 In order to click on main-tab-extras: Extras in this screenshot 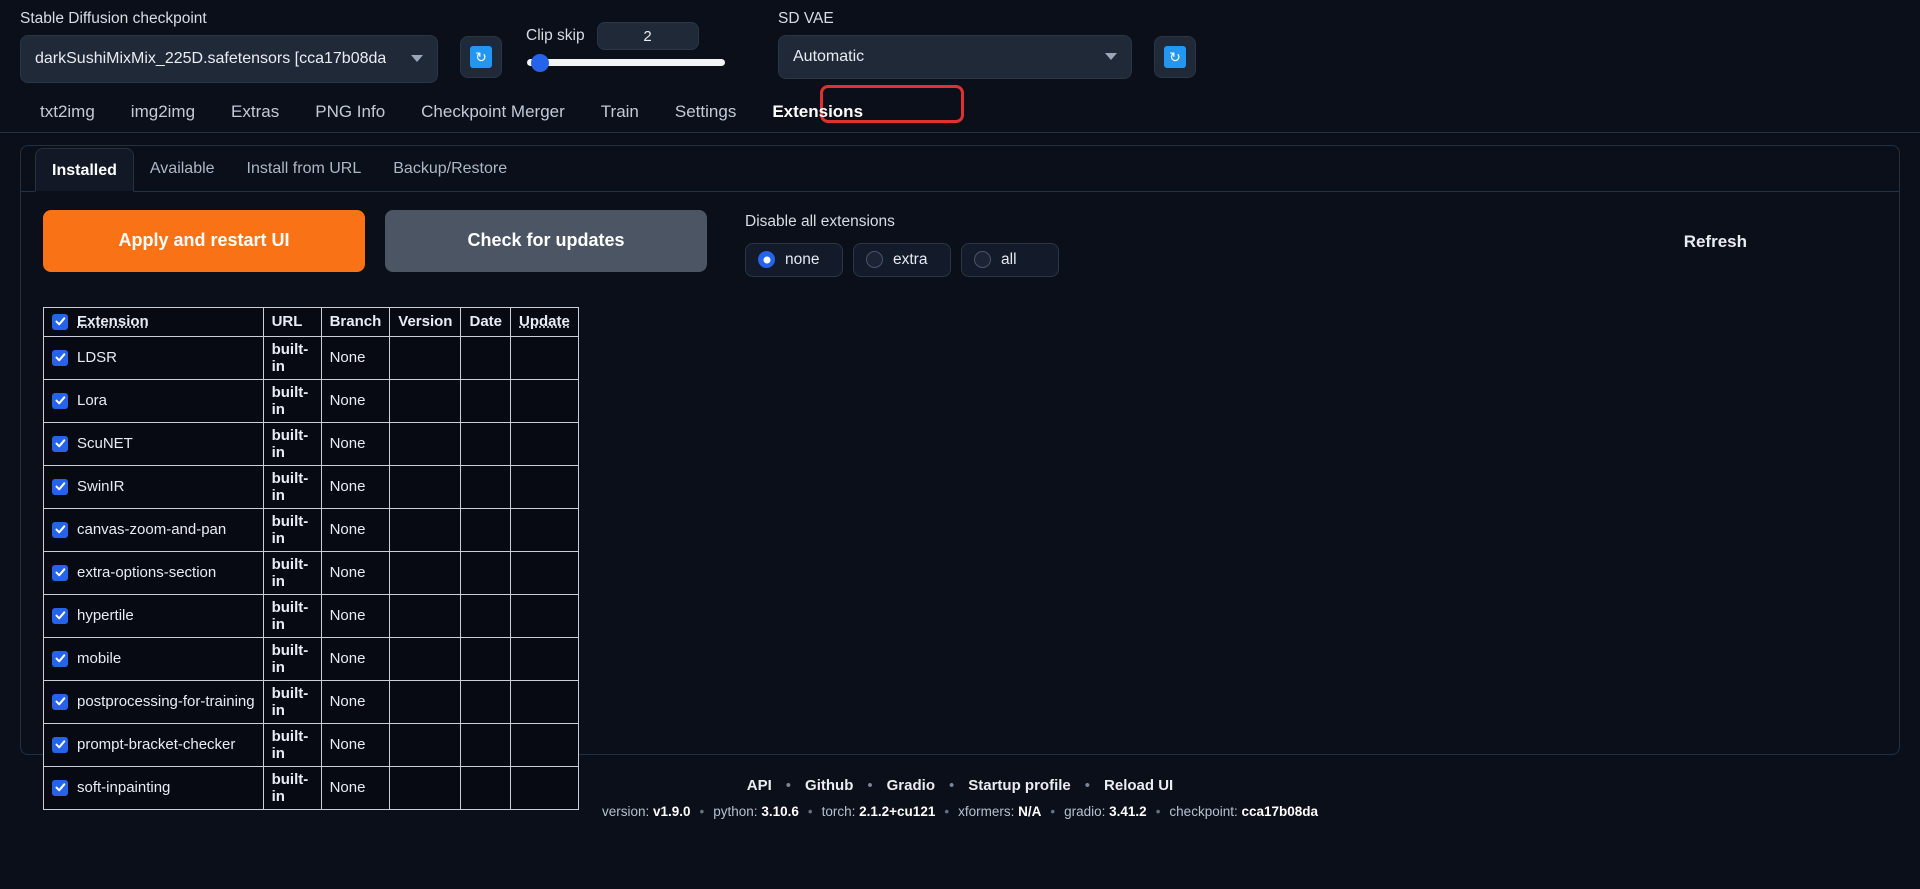, I will do `click(255, 112)`.